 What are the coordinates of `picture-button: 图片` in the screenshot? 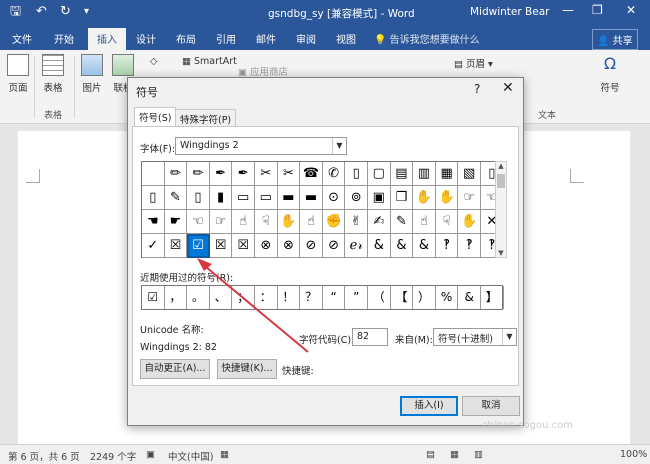 It's located at (92, 74).